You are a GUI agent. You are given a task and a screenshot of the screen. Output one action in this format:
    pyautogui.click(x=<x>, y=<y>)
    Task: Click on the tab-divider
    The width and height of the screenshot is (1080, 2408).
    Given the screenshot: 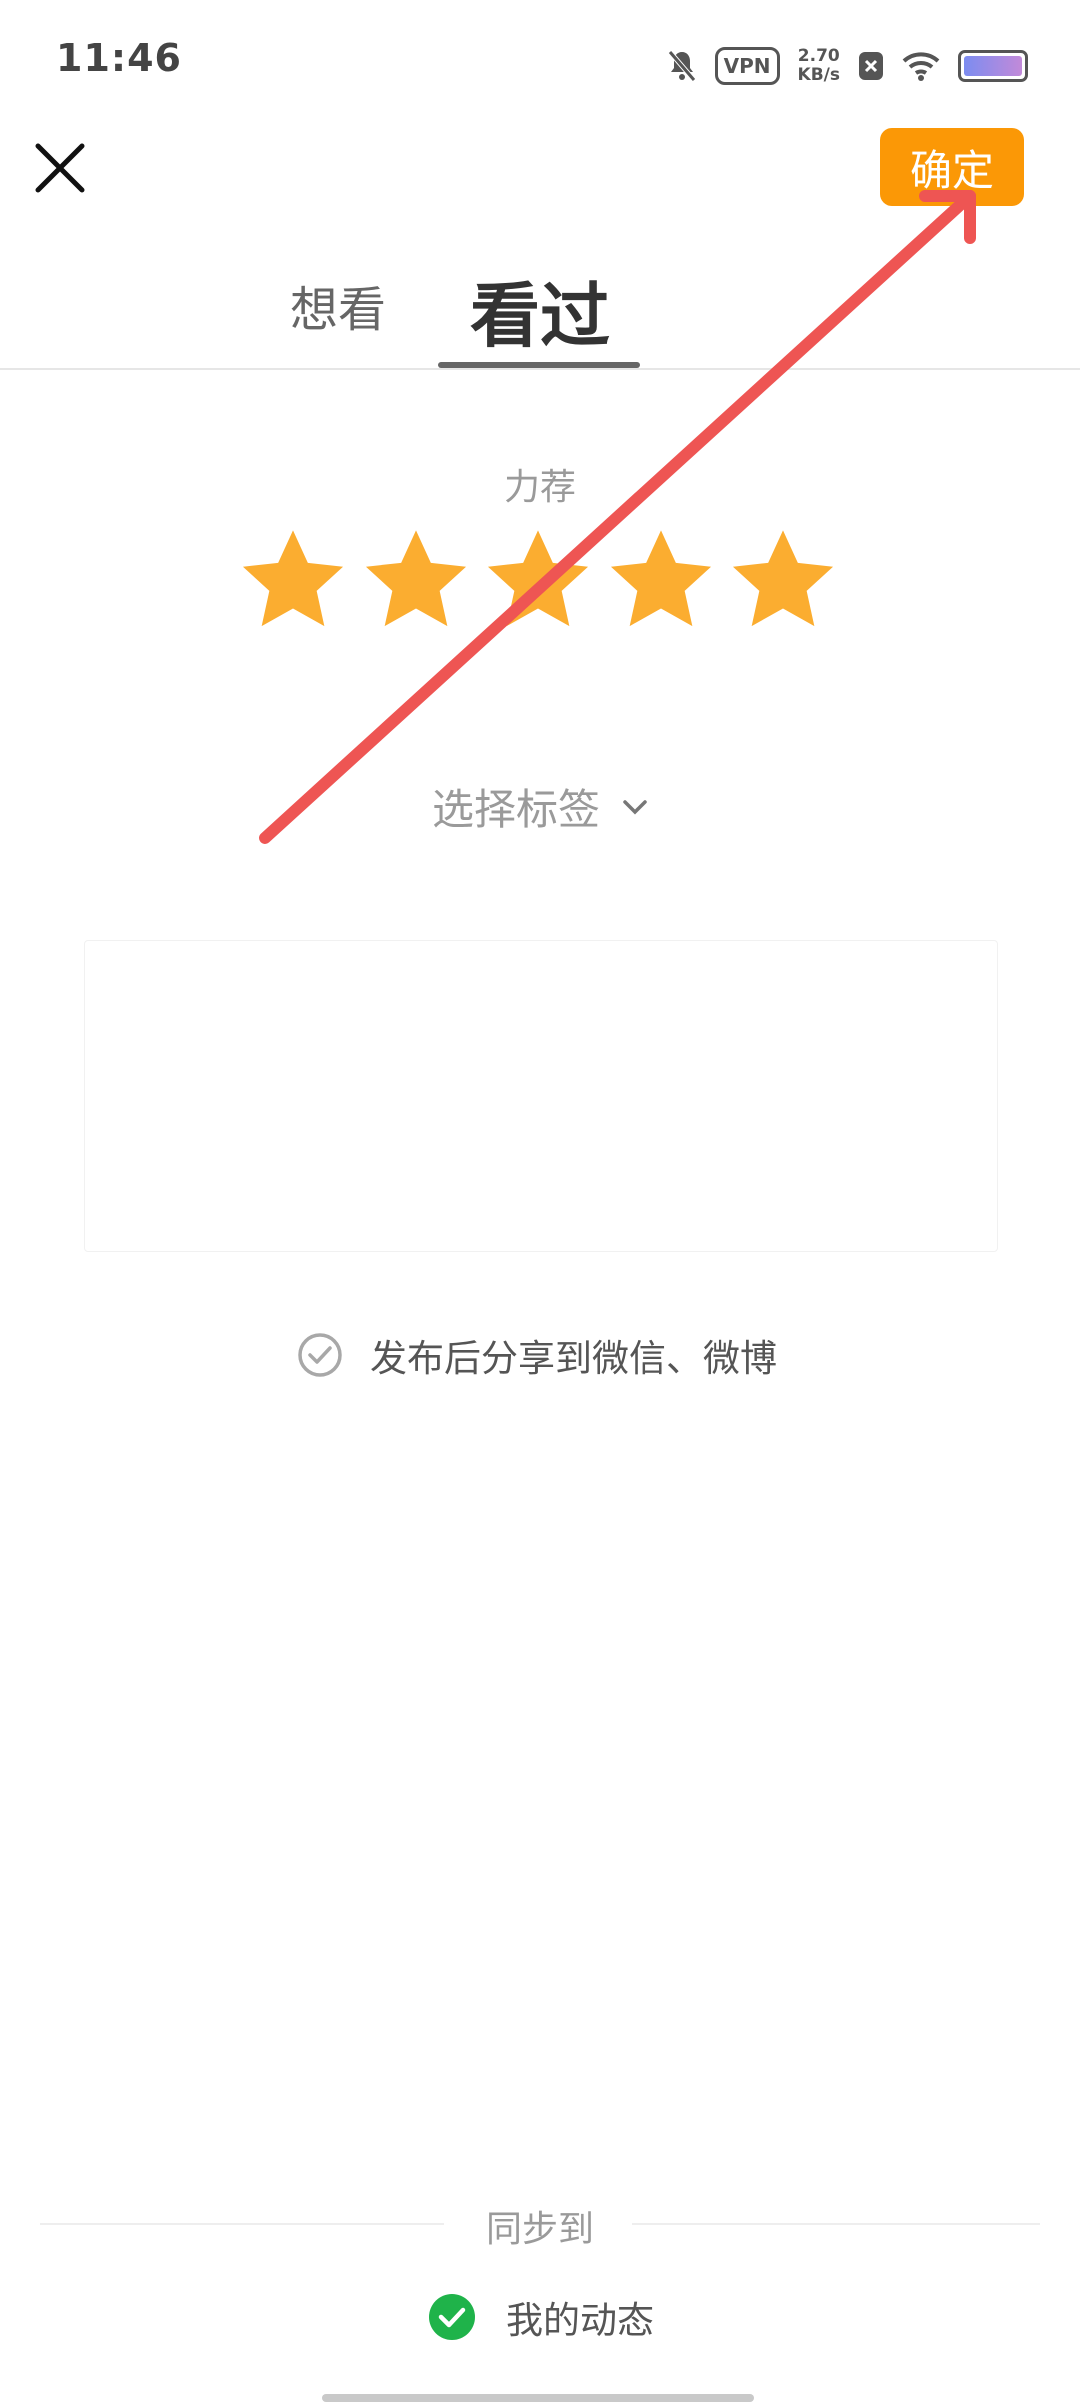 What is the action you would take?
    pyautogui.click(x=540, y=369)
    